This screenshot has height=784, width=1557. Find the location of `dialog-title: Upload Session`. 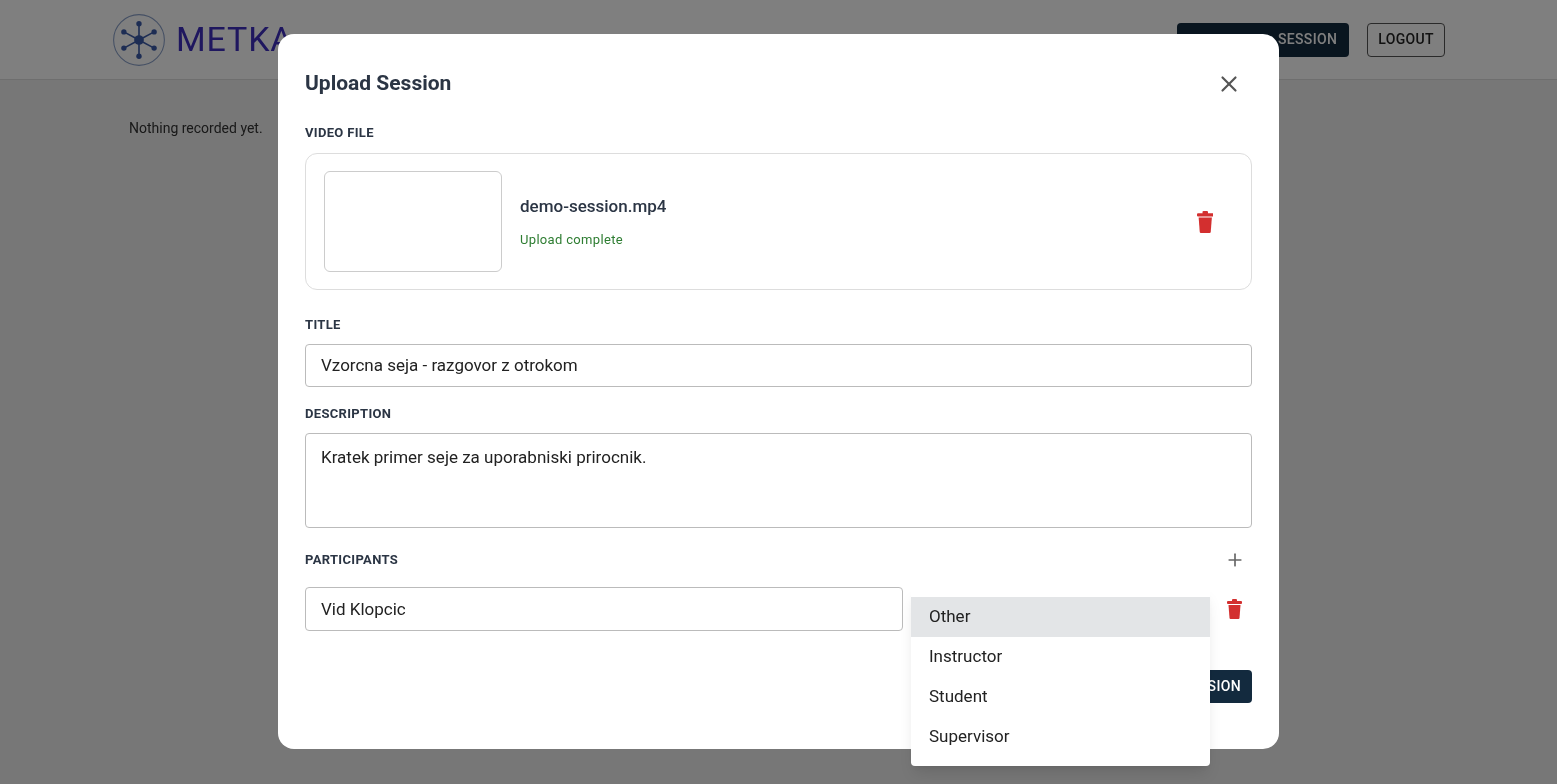

dialog-title: Upload Session is located at coordinates (378, 83).